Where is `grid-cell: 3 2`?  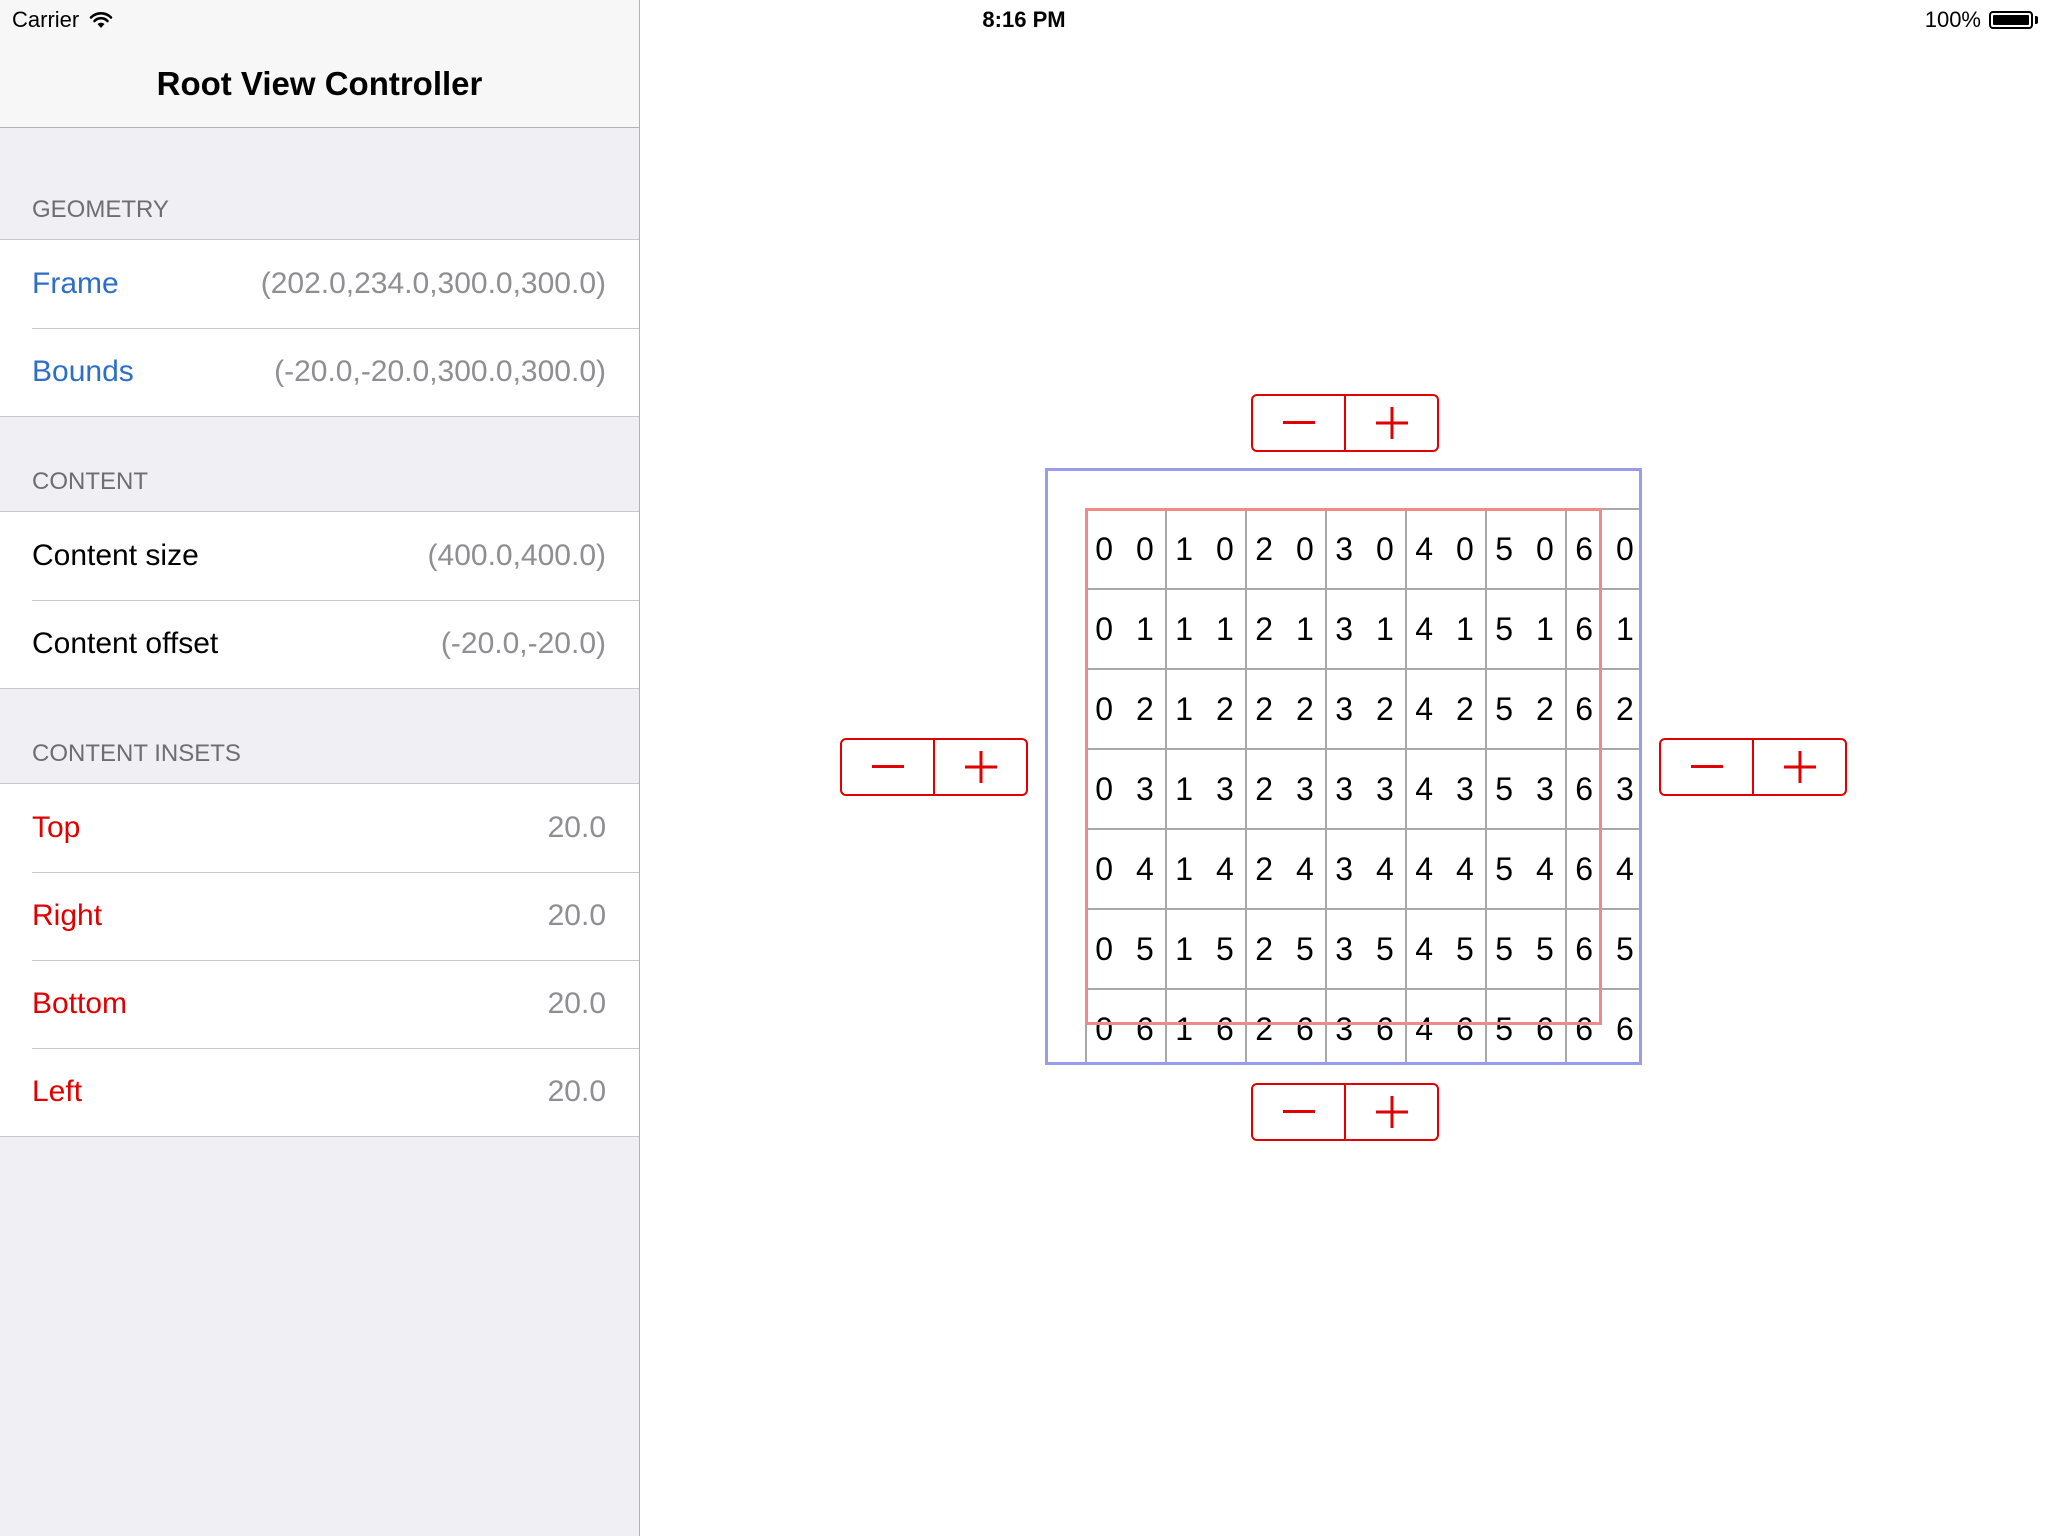
grid-cell: 3 2 is located at coordinates (1367, 710).